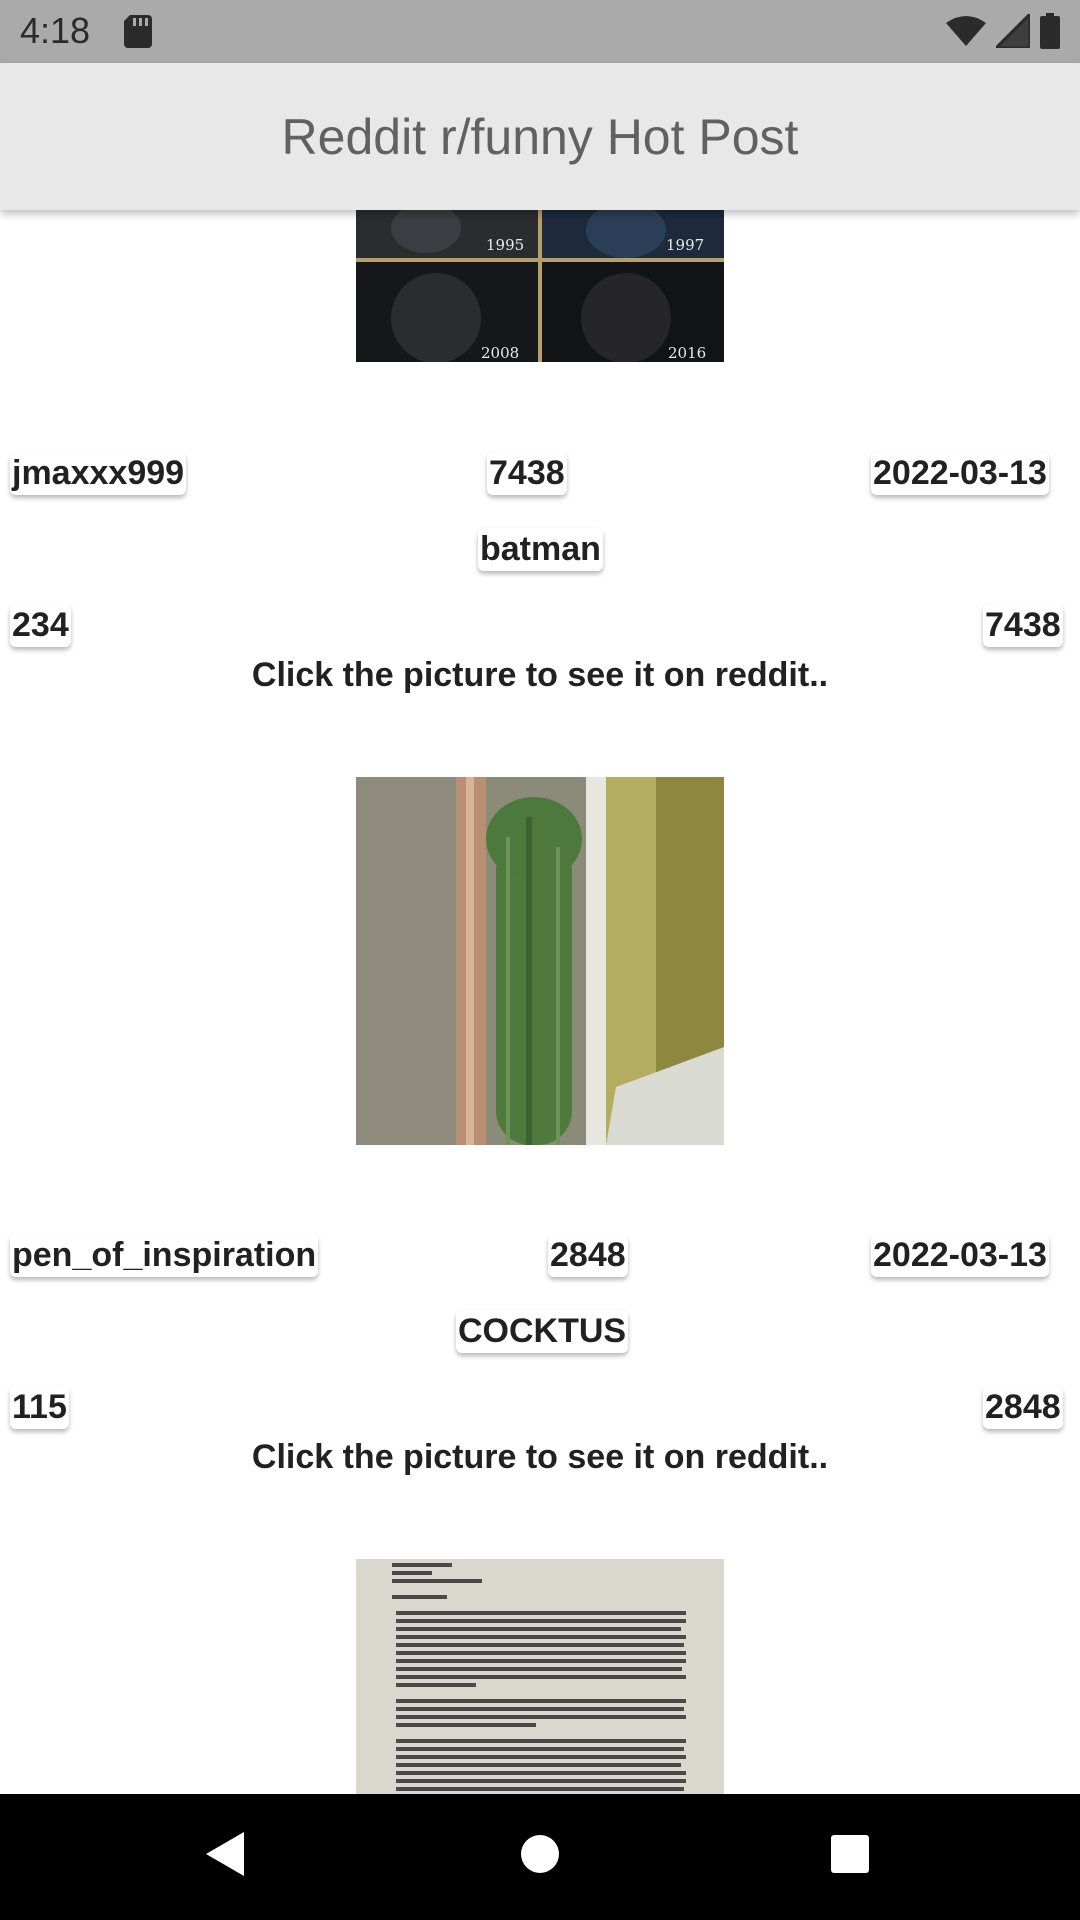  I want to click on image-year-label: 2008, so click(500, 353).